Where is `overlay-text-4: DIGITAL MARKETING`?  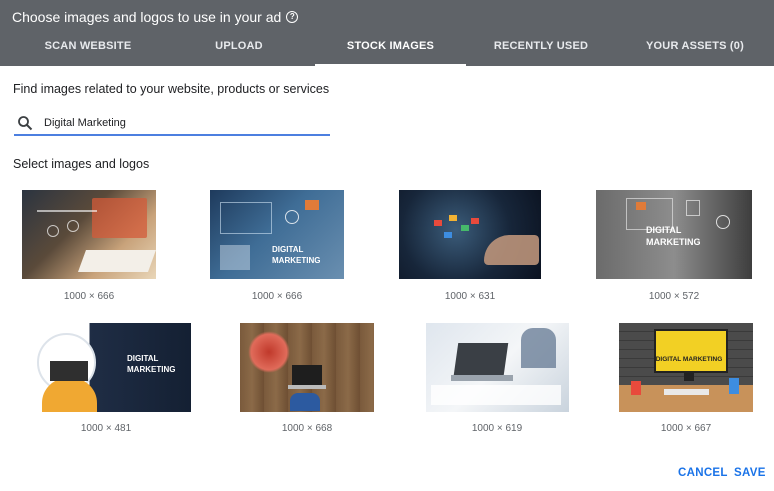 overlay-text-4: DIGITAL MARKETING is located at coordinates (673, 236).